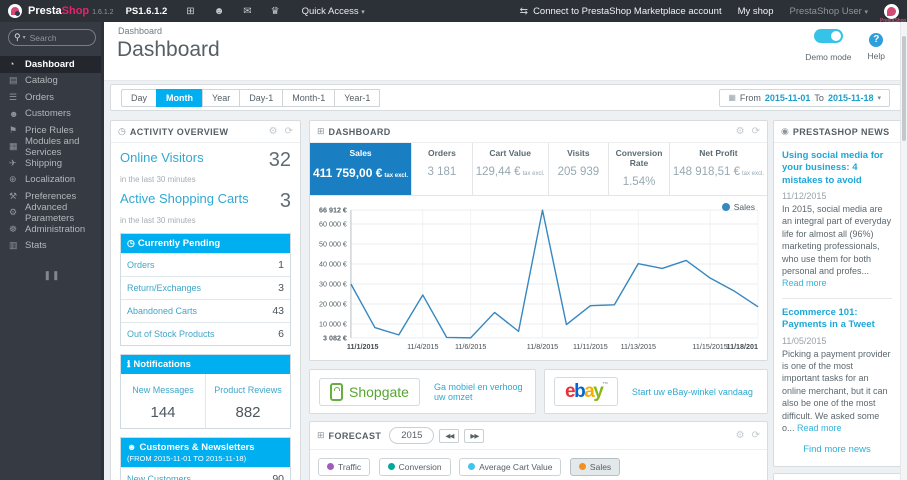 The width and height of the screenshot is (907, 480). I want to click on chart-legend: Sales, so click(738, 207).